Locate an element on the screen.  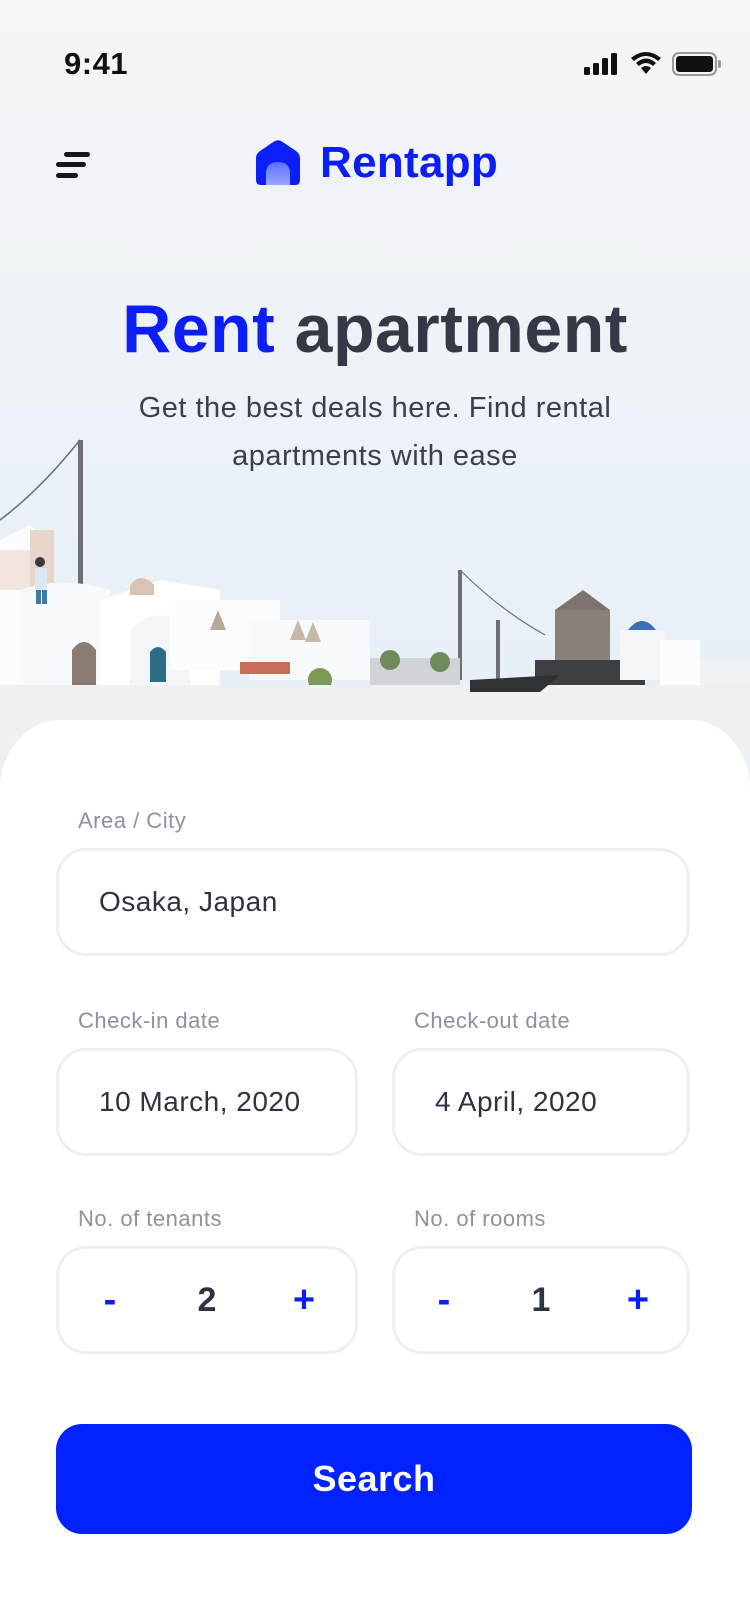
check-in-input: 10 March, 2020 is located at coordinates (207, 1102).